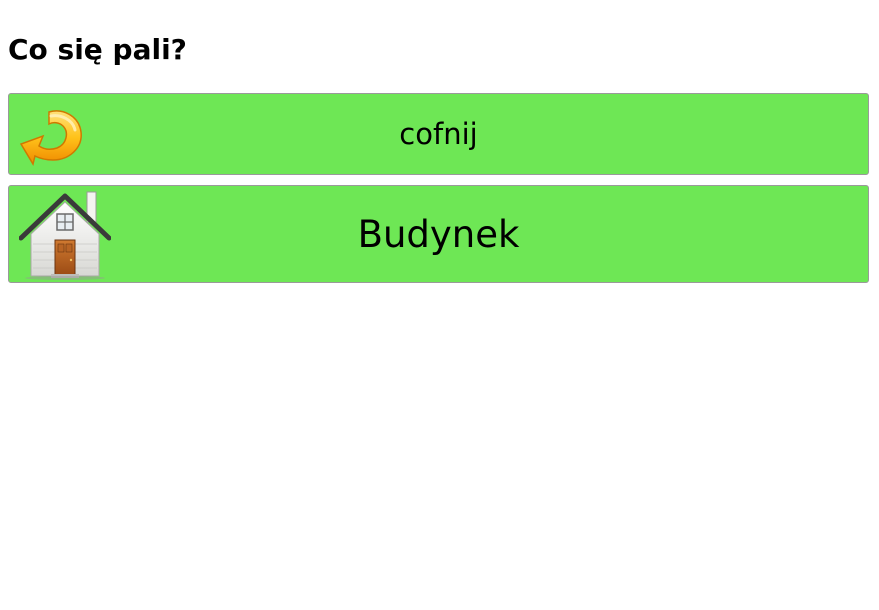  I want to click on page-title: Co się pali?, so click(97, 49).